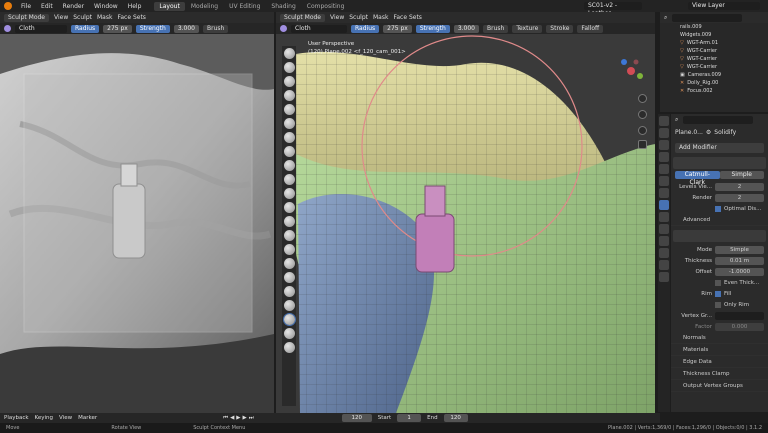 The image size is (768, 433). Describe the element at coordinates (664, 145) in the screenshot. I see `output-tab-icon` at that location.